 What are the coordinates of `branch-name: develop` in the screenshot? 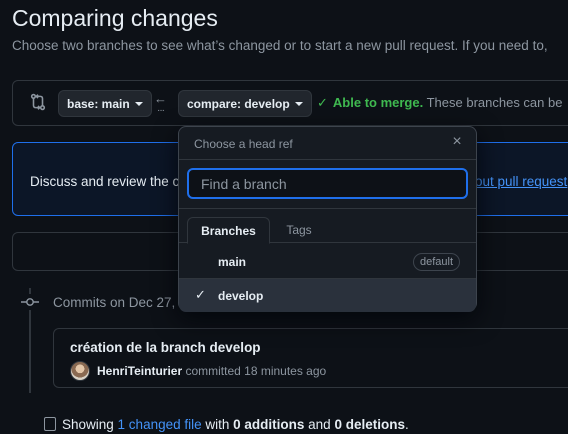 It's located at (241, 296).